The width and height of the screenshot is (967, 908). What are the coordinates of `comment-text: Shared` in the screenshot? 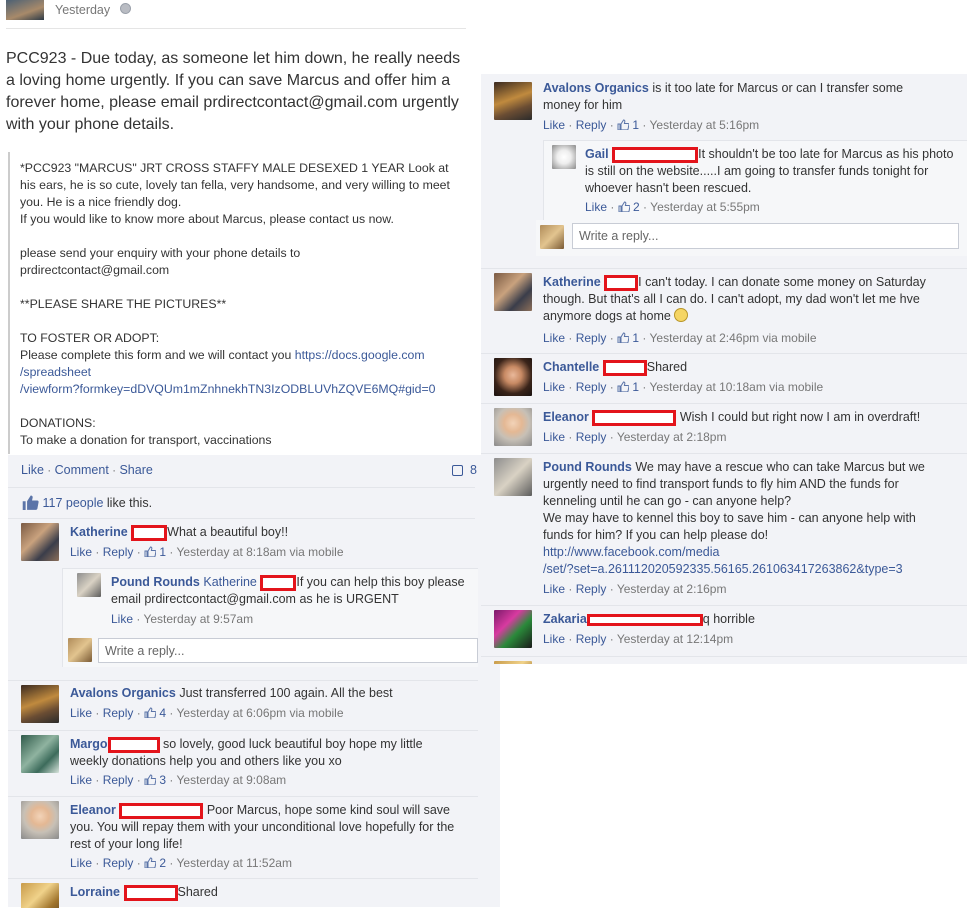 It's located at (197, 892).